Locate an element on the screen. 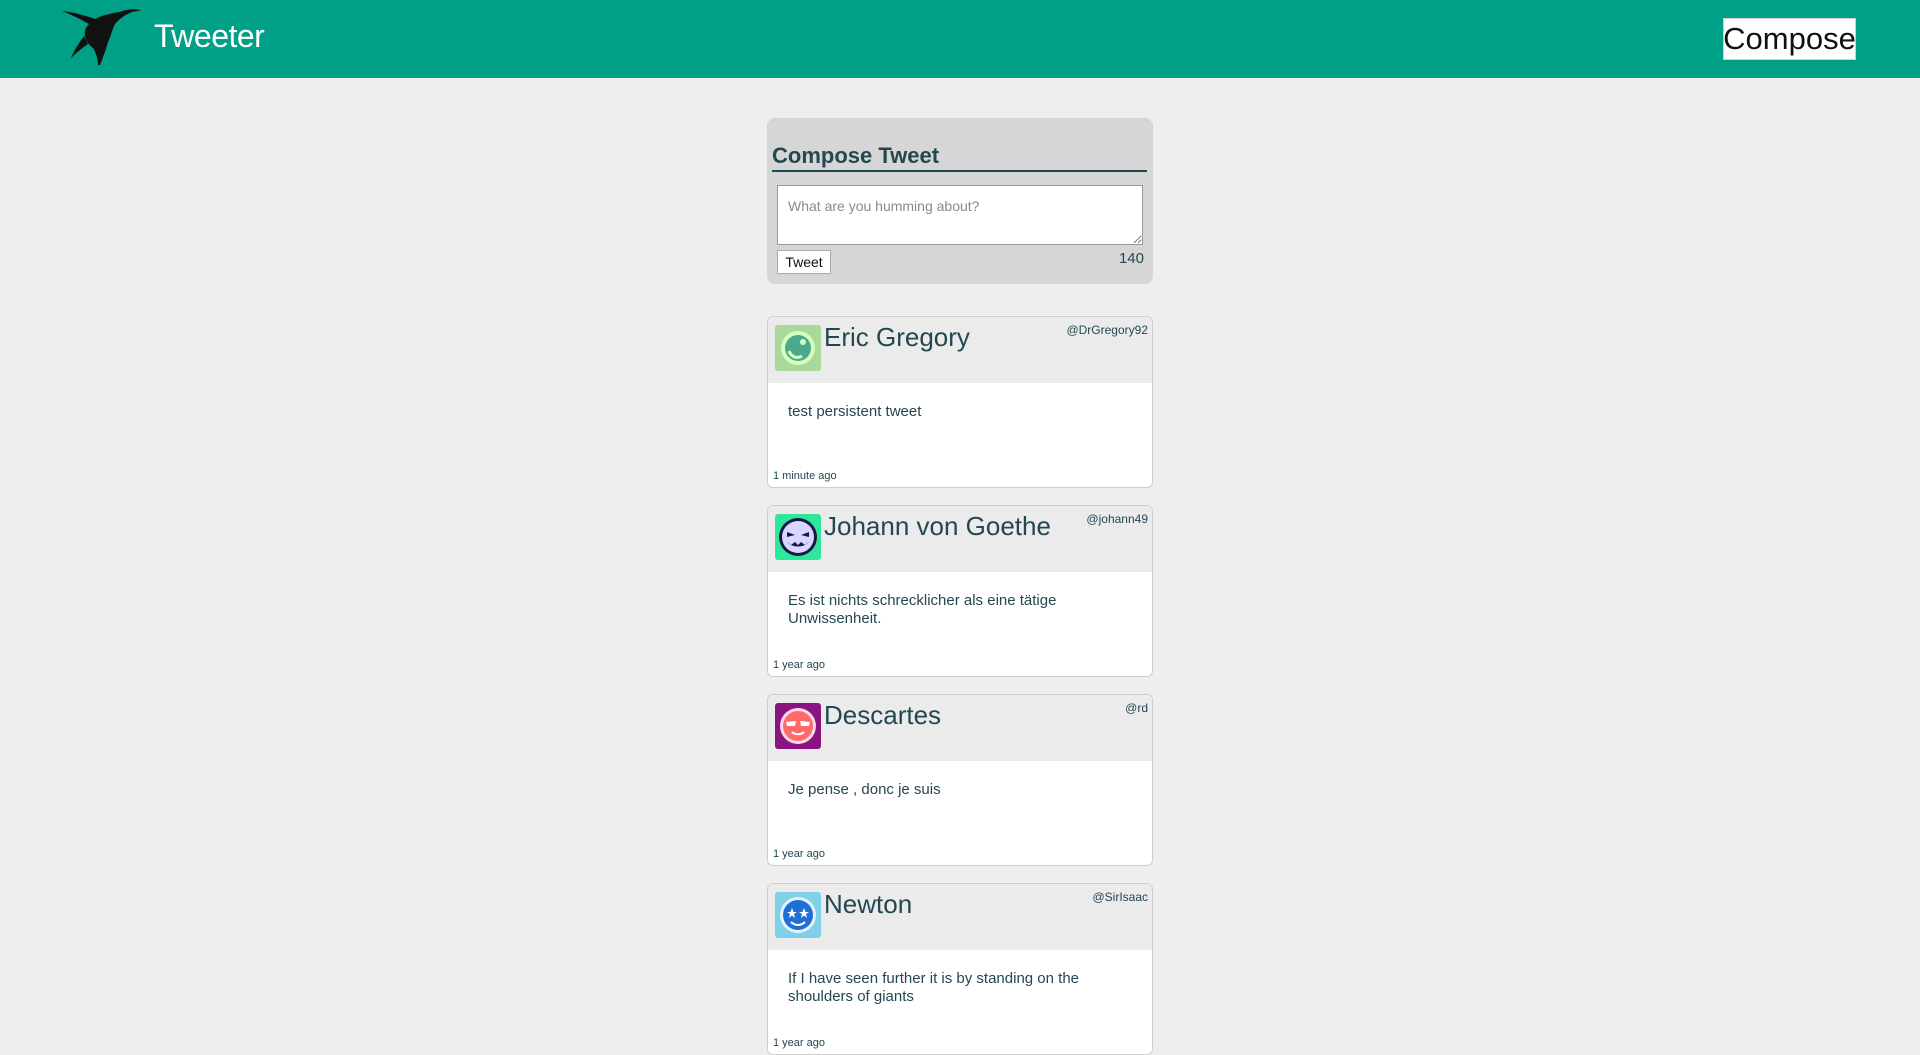 The width and height of the screenshot is (1920, 1055). tweet-text: test persistent tweet is located at coordinates (855, 411).